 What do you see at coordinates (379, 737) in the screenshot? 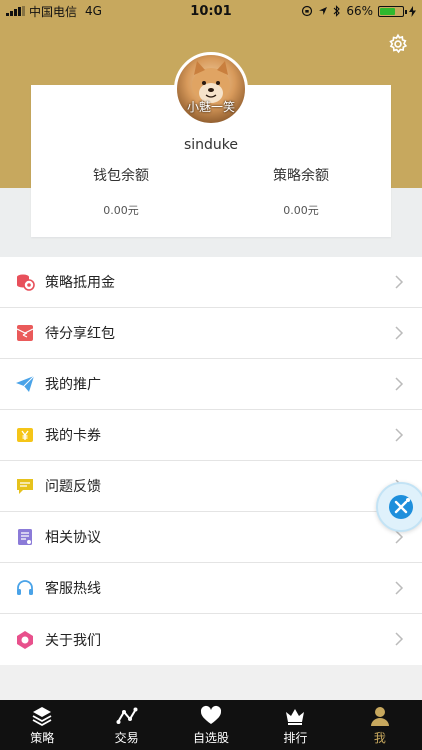
I see `tab-label: 我` at bounding box center [379, 737].